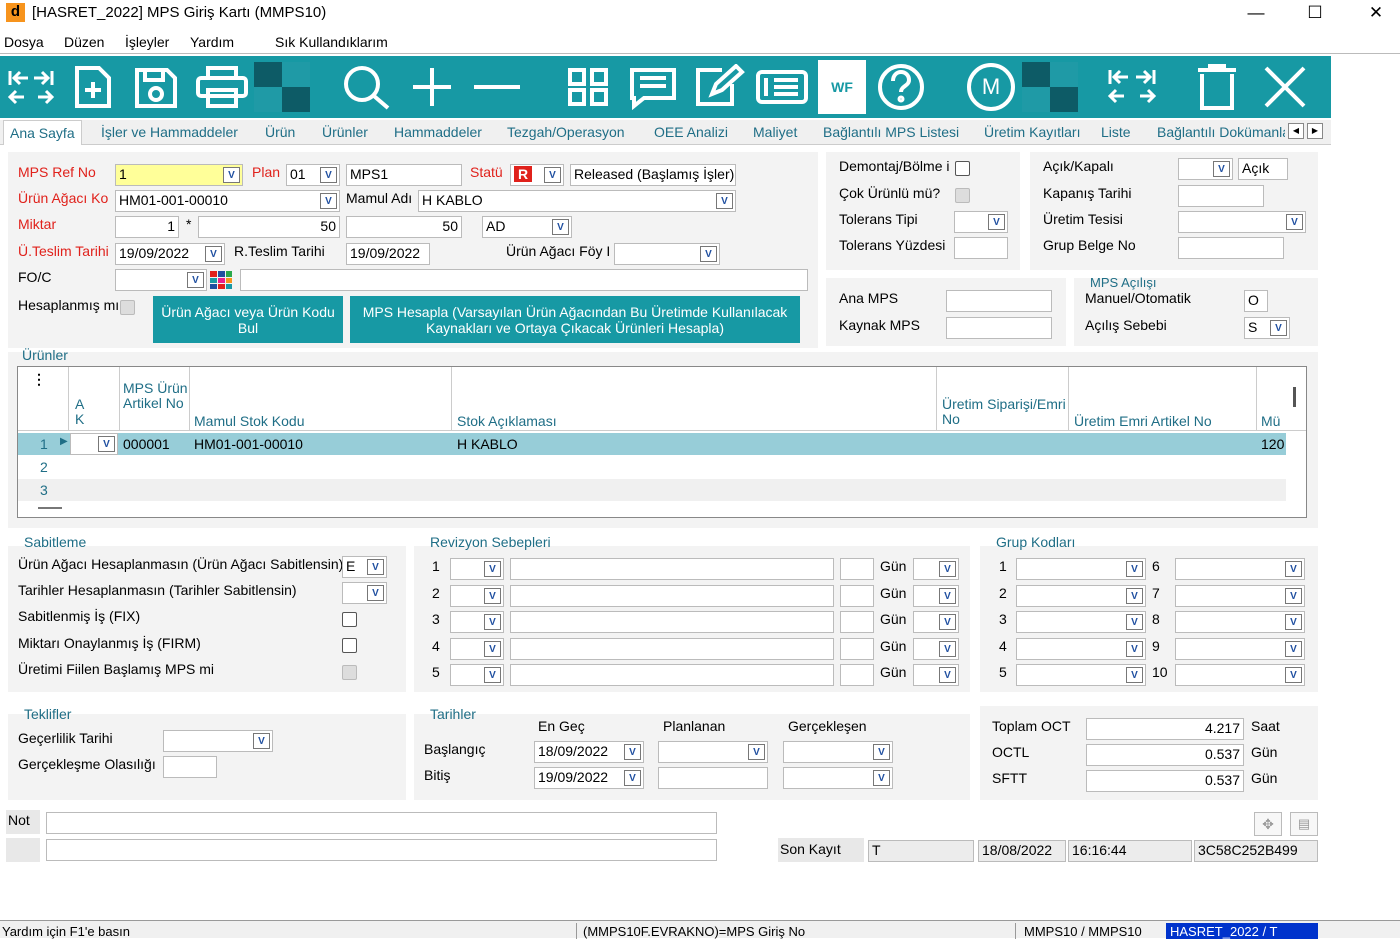 The width and height of the screenshot is (1400, 939). I want to click on acilis-sebebi-field: SV, so click(1267, 328).